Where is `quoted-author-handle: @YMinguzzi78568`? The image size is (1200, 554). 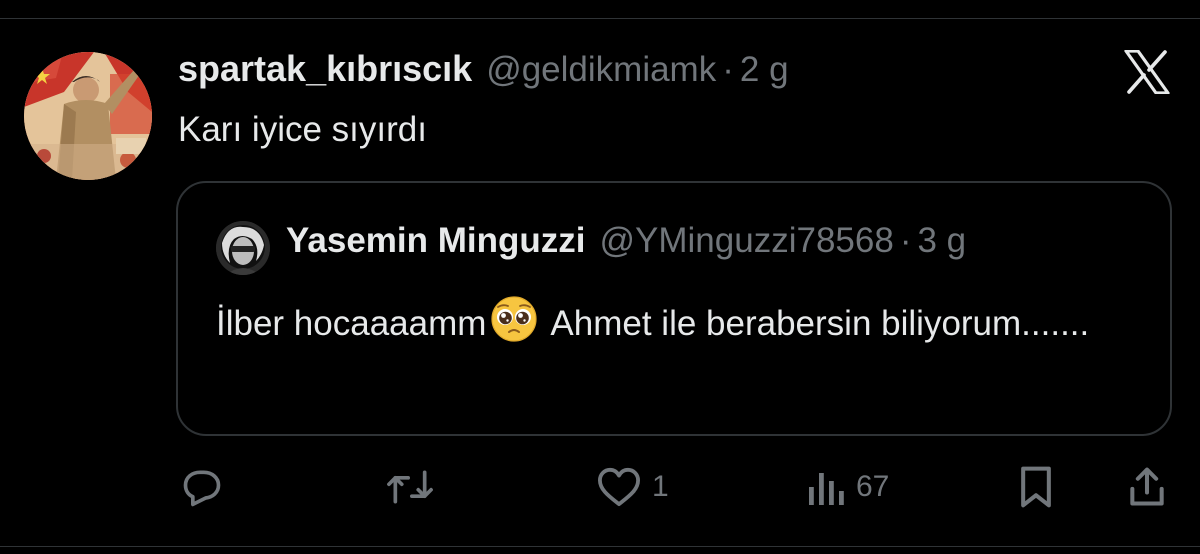 quoted-author-handle: @YMinguzzi78568 is located at coordinates (746, 240).